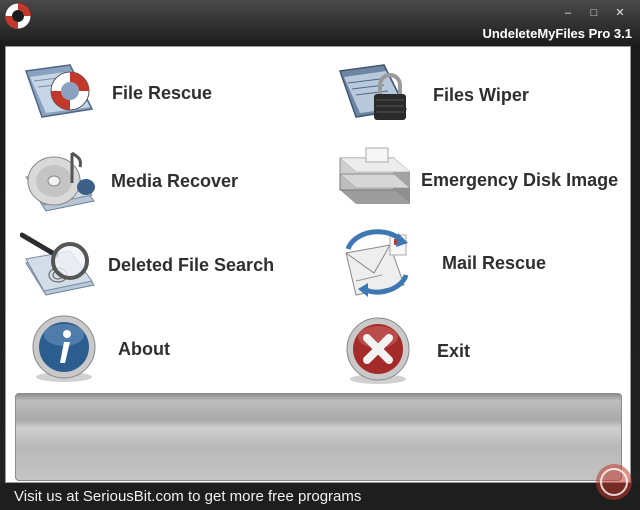 The width and height of the screenshot is (640, 510). I want to click on deleted-file-search-label: Deleted File Search, so click(191, 264).